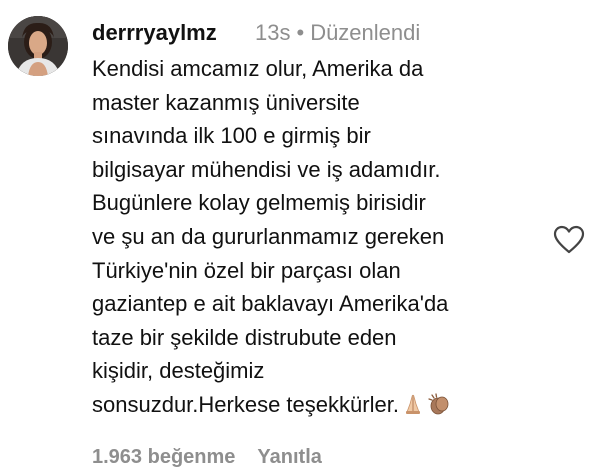  Describe the element at coordinates (226, 102) in the screenshot. I see `comment-line: master kazanmış üniversite` at that location.